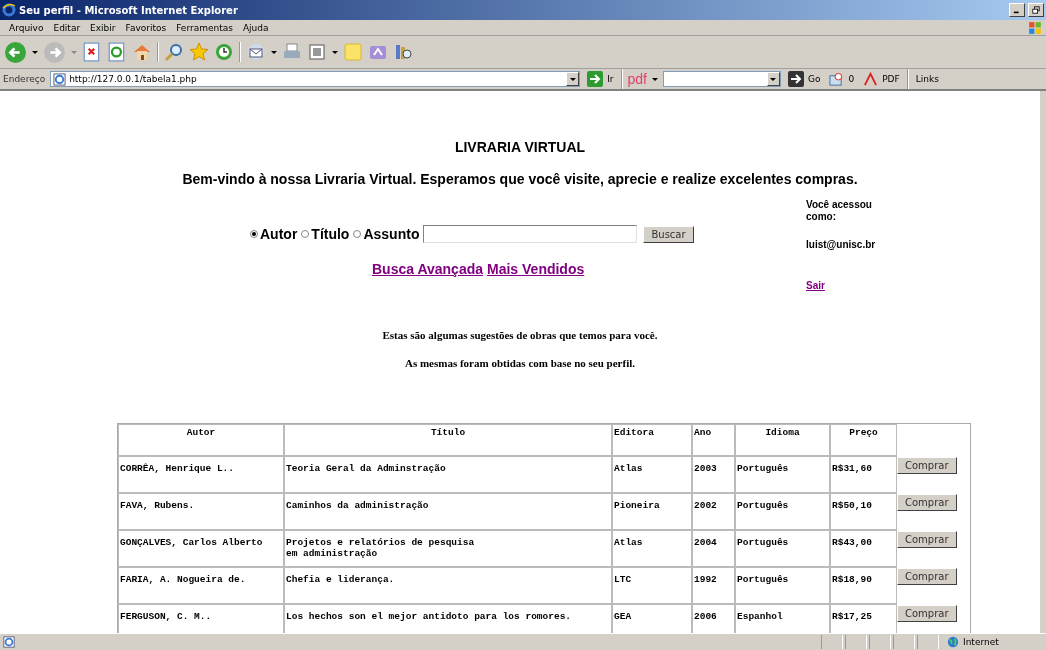 The height and width of the screenshot is (650, 1046). What do you see at coordinates (863, 548) in the screenshot?
I see `table-cell: R$43,00` at bounding box center [863, 548].